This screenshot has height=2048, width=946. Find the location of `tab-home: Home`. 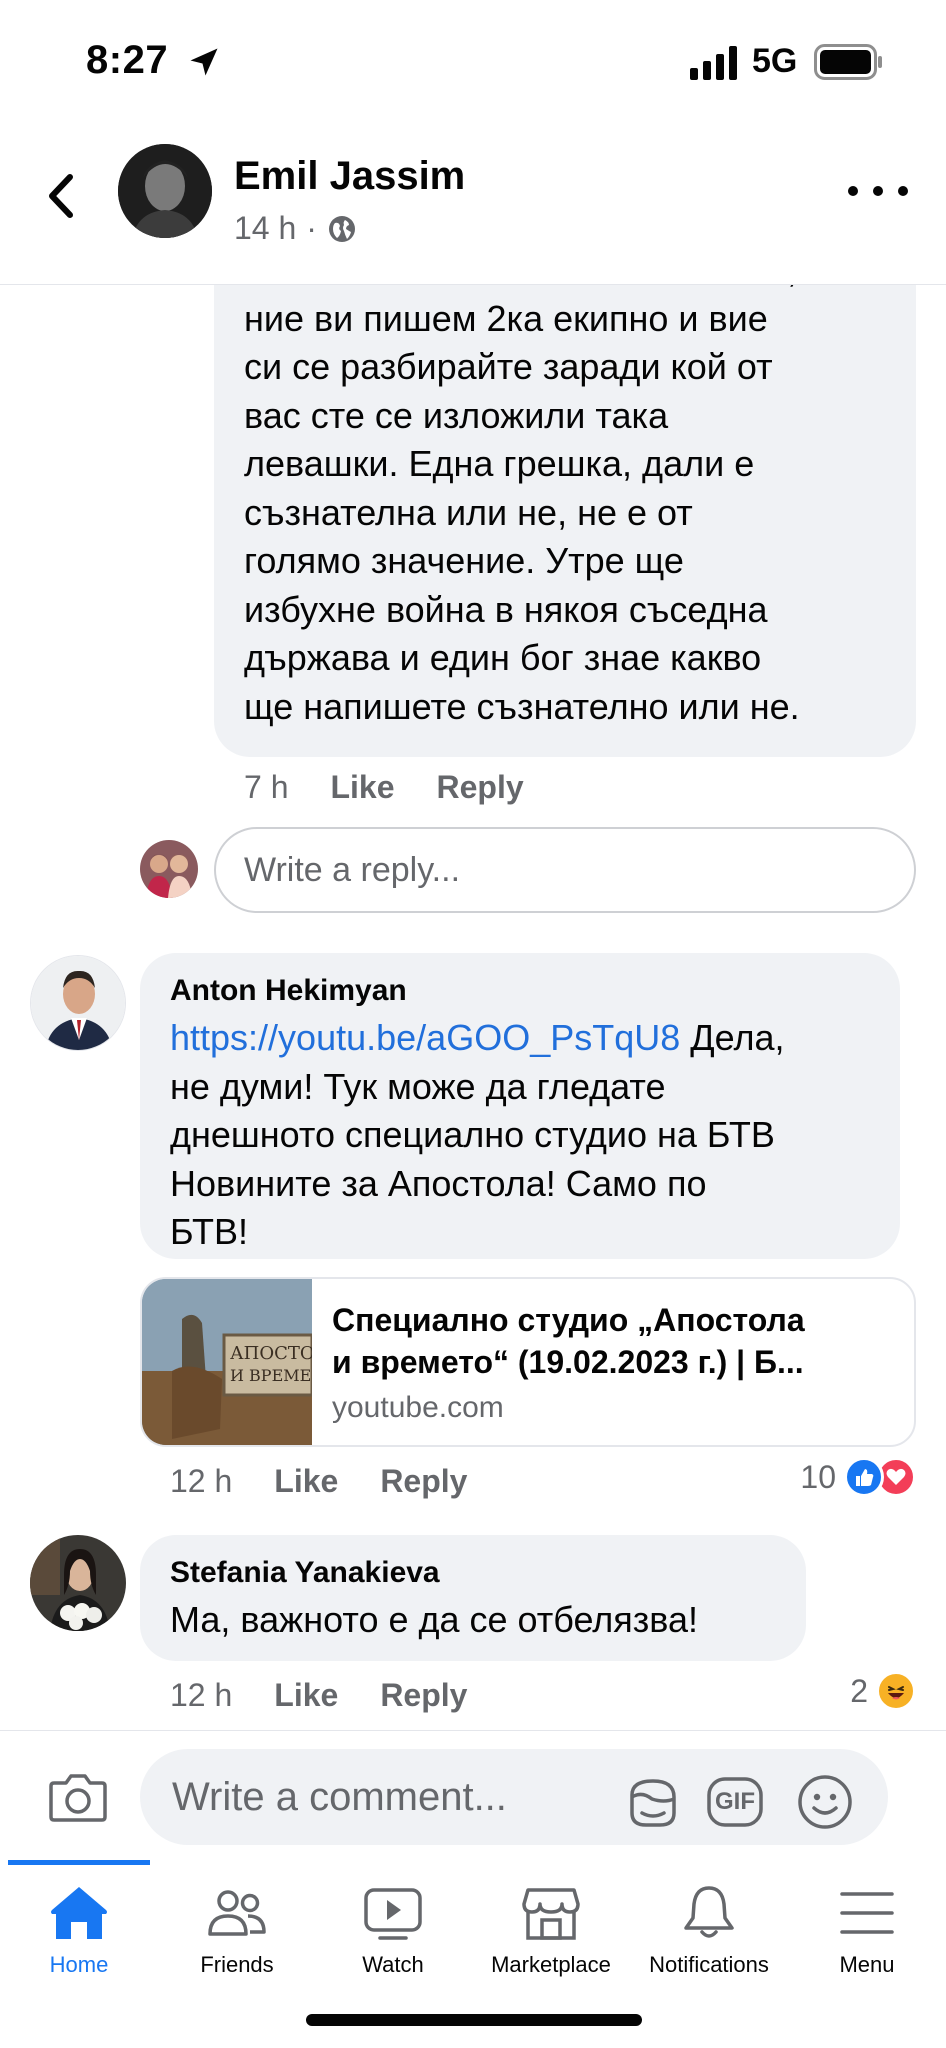

tab-home: Home is located at coordinates (79, 1931).